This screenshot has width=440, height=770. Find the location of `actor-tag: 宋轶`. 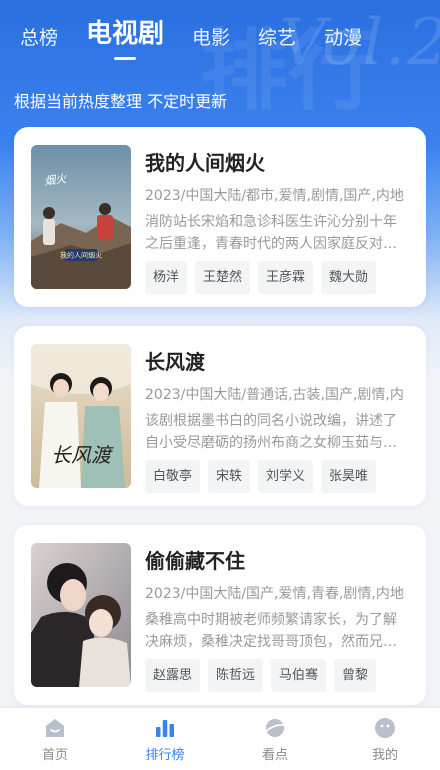

actor-tag: 宋轶 is located at coordinates (229, 476).